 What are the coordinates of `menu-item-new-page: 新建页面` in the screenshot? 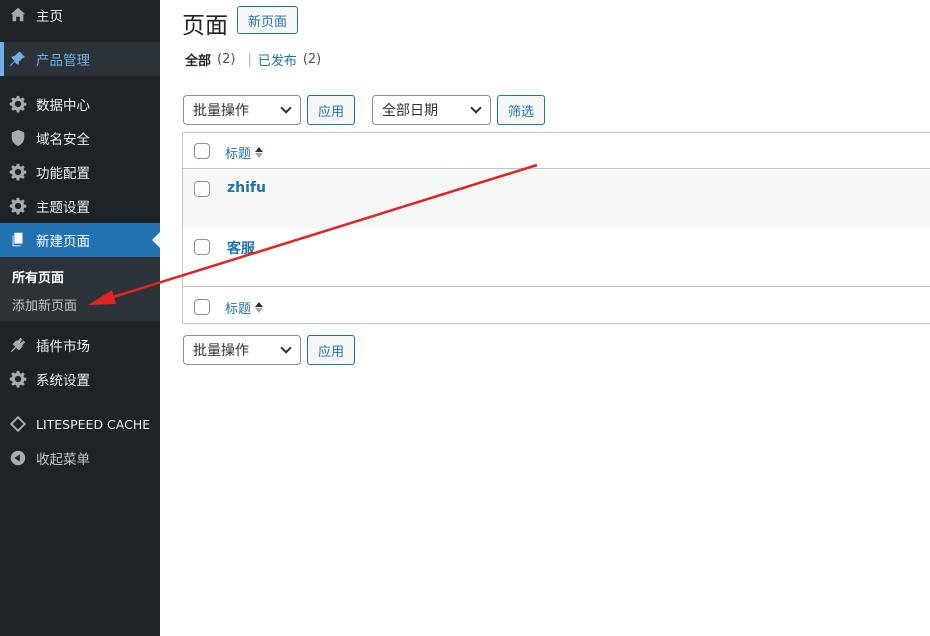 It's located at (80, 240).